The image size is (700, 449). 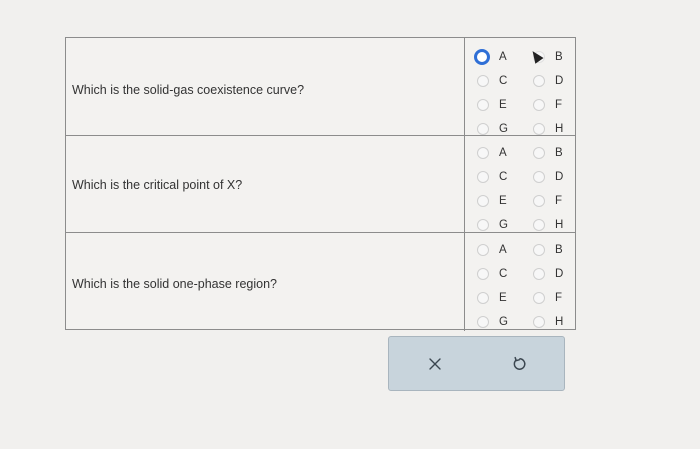 I want to click on radio-button-selected-focus, so click(x=482, y=57).